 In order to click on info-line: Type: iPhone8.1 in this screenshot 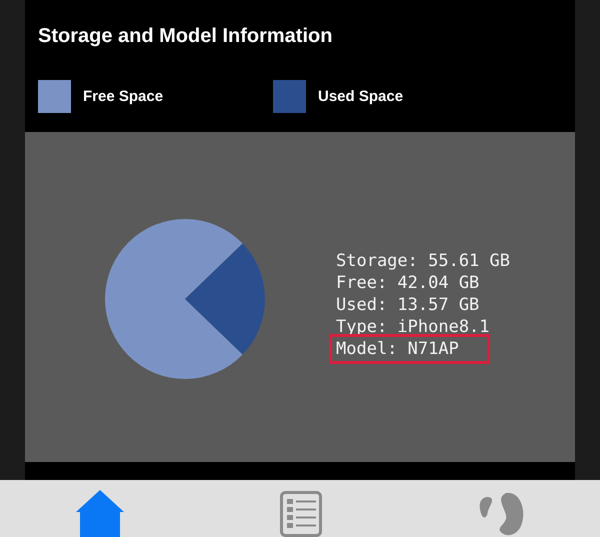, I will do `click(413, 327)`.